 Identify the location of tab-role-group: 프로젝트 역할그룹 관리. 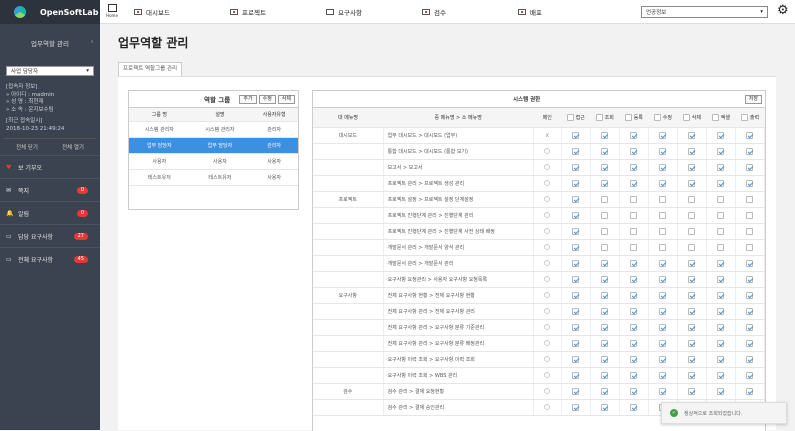
(150, 69).